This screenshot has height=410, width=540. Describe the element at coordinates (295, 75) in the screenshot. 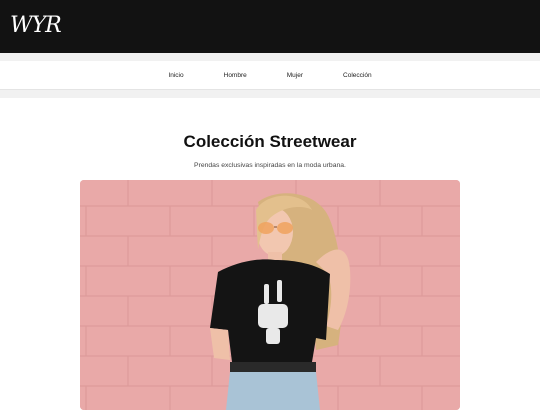

I see `nav-link-mujer: Mujer` at that location.